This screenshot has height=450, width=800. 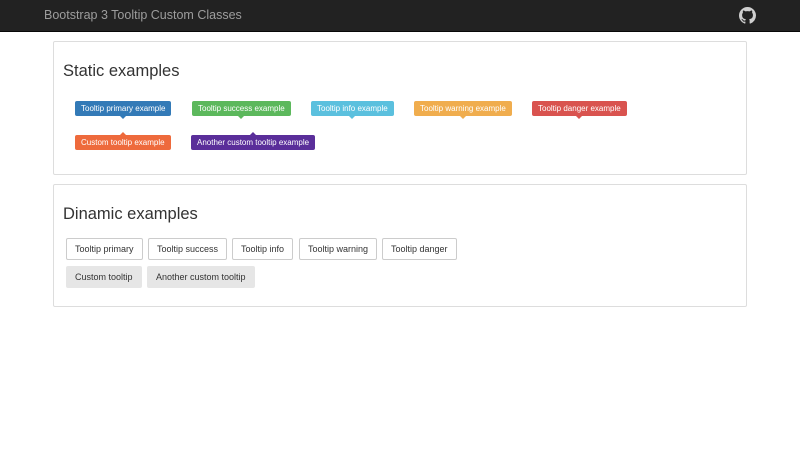 I want to click on tooltip-primary-button: Tooltip primary, so click(x=104, y=249).